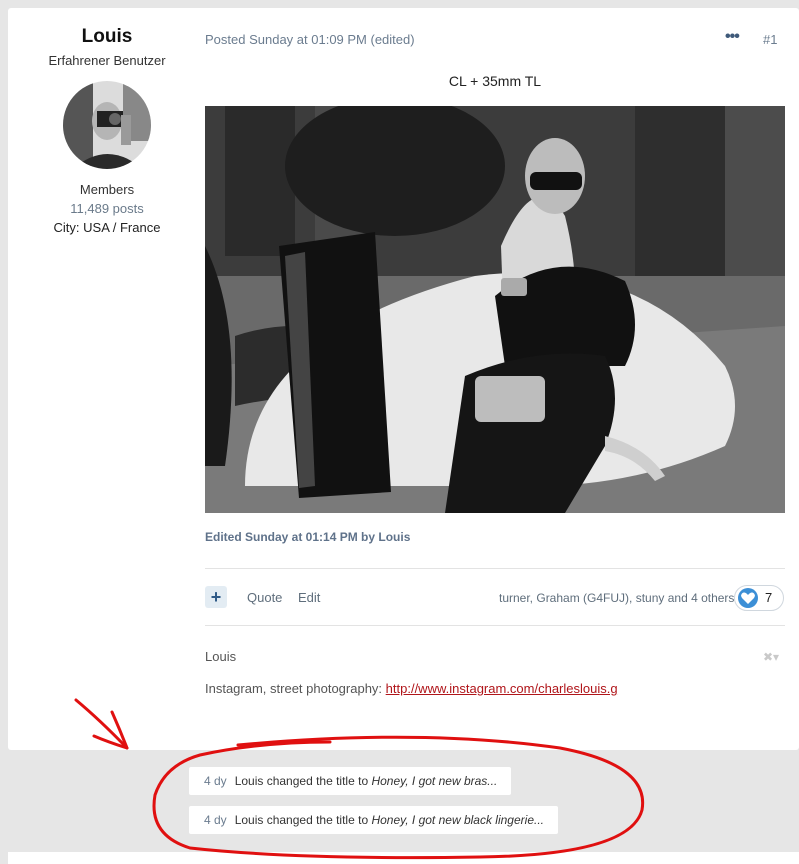 The width and height of the screenshot is (799, 864). I want to click on reaction-count: 7, so click(769, 597).